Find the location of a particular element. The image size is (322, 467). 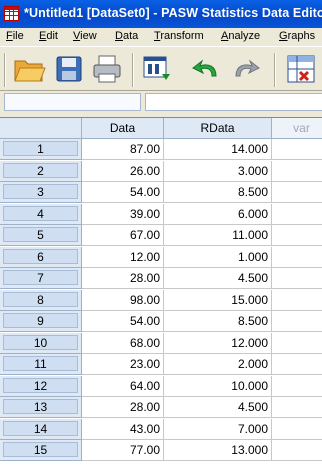

spss-grid-icon is located at coordinates (11, 13).